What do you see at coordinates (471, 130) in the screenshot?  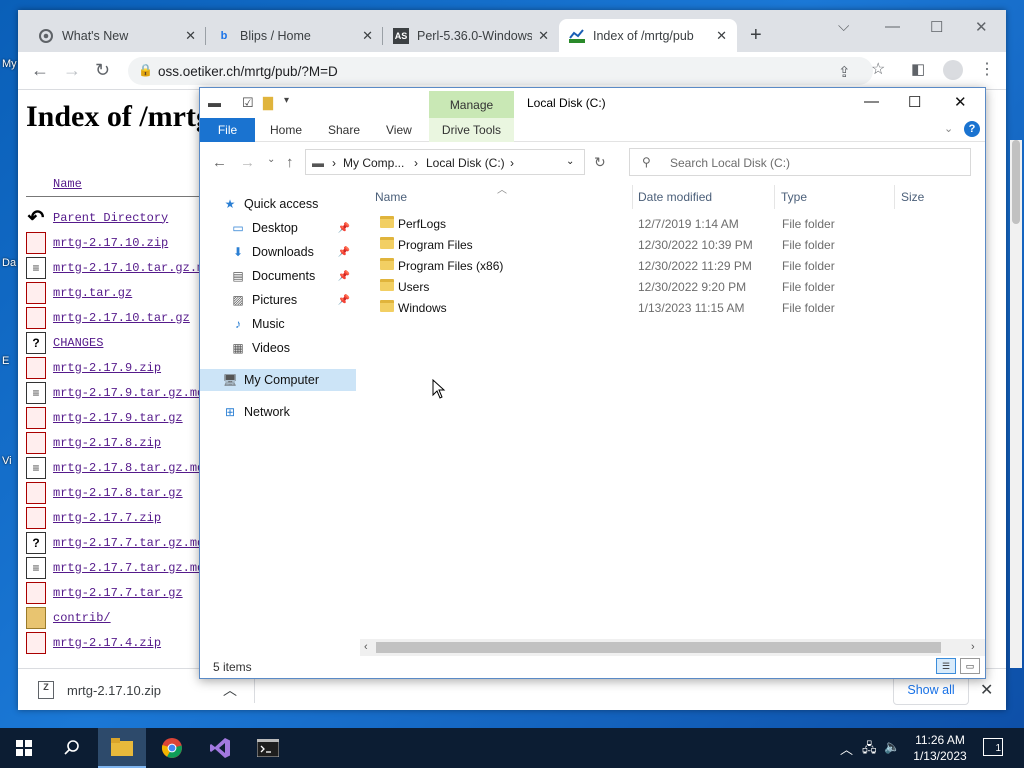 I see `tab-drive-tools: Drive Tools` at bounding box center [471, 130].